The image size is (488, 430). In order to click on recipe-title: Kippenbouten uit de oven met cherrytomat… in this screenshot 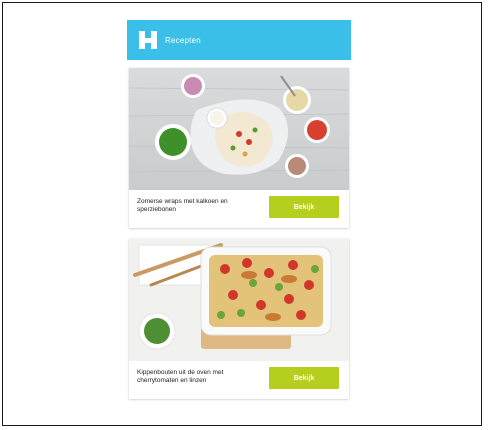, I will do `click(180, 376)`.